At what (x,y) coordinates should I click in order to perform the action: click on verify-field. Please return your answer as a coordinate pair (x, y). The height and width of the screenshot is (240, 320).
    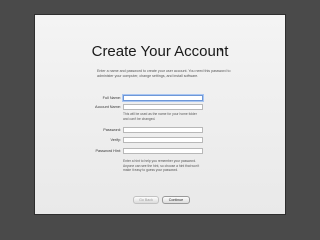
    Looking at the image, I should click on (163, 140).